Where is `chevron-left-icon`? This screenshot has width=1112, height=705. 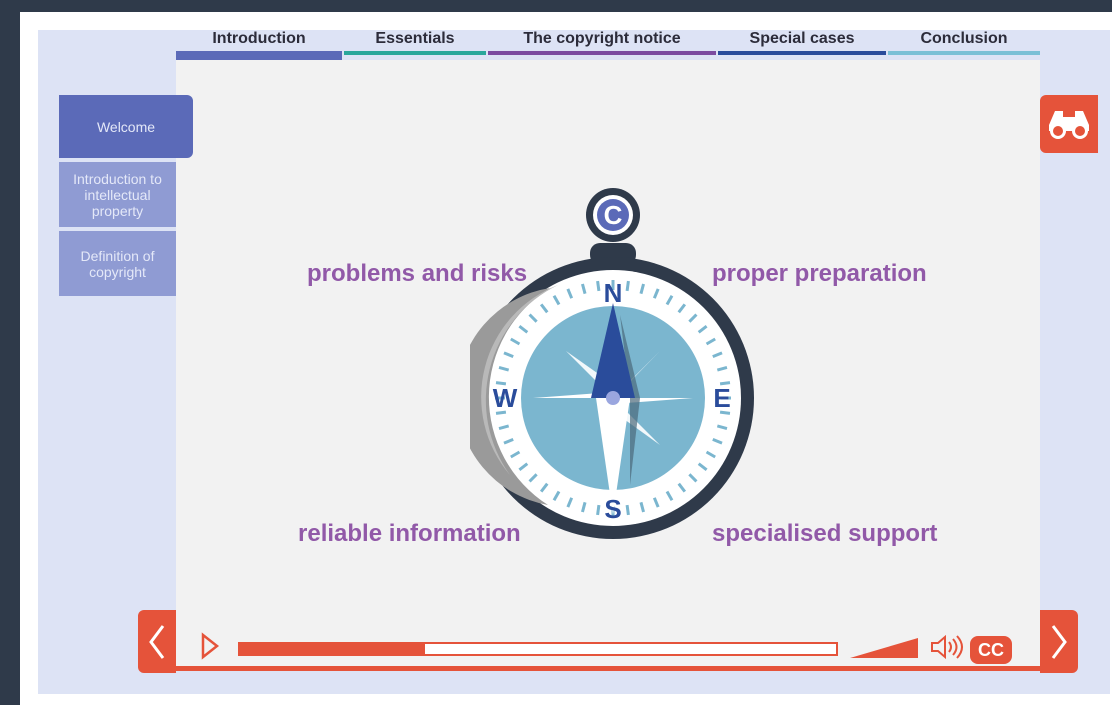
chevron-left-icon is located at coordinates (157, 641).